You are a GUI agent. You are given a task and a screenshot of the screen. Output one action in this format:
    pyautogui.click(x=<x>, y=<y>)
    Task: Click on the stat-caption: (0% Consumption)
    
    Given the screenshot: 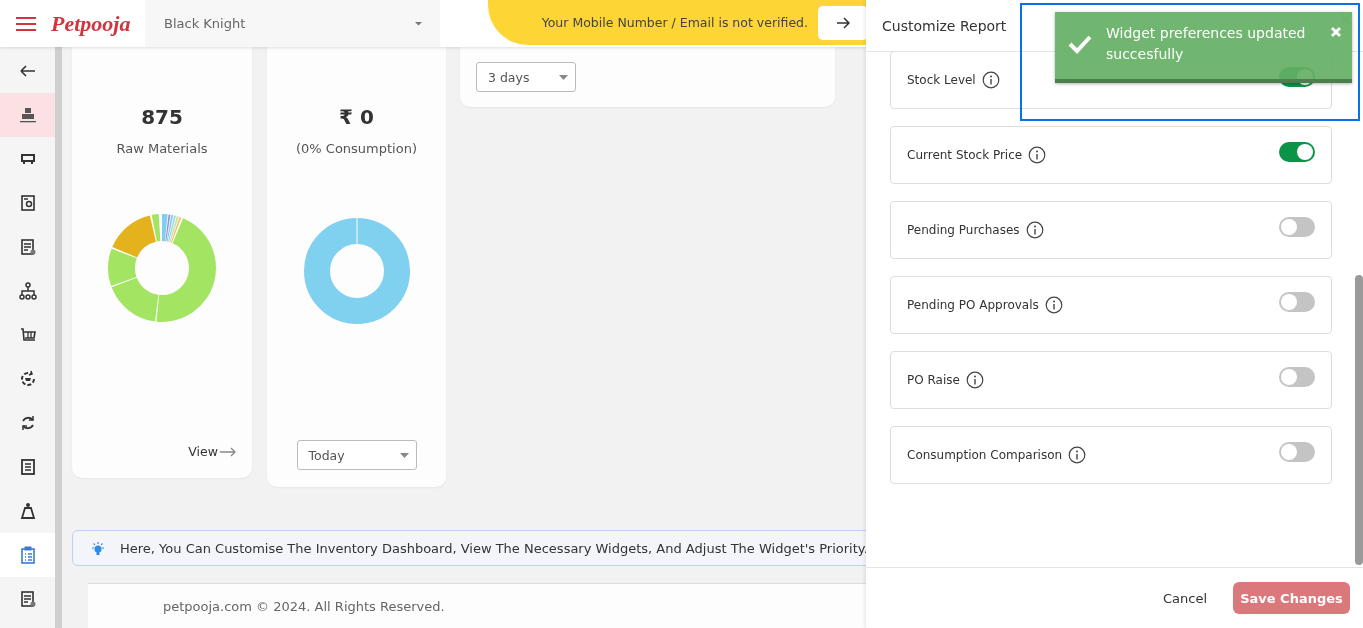 What is the action you would take?
    pyautogui.click(x=356, y=148)
    